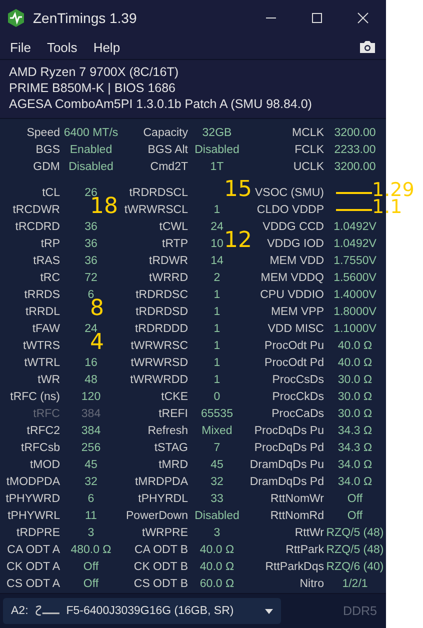 This screenshot has width=423, height=628. I want to click on timing-label: tRDWR, so click(168, 262).